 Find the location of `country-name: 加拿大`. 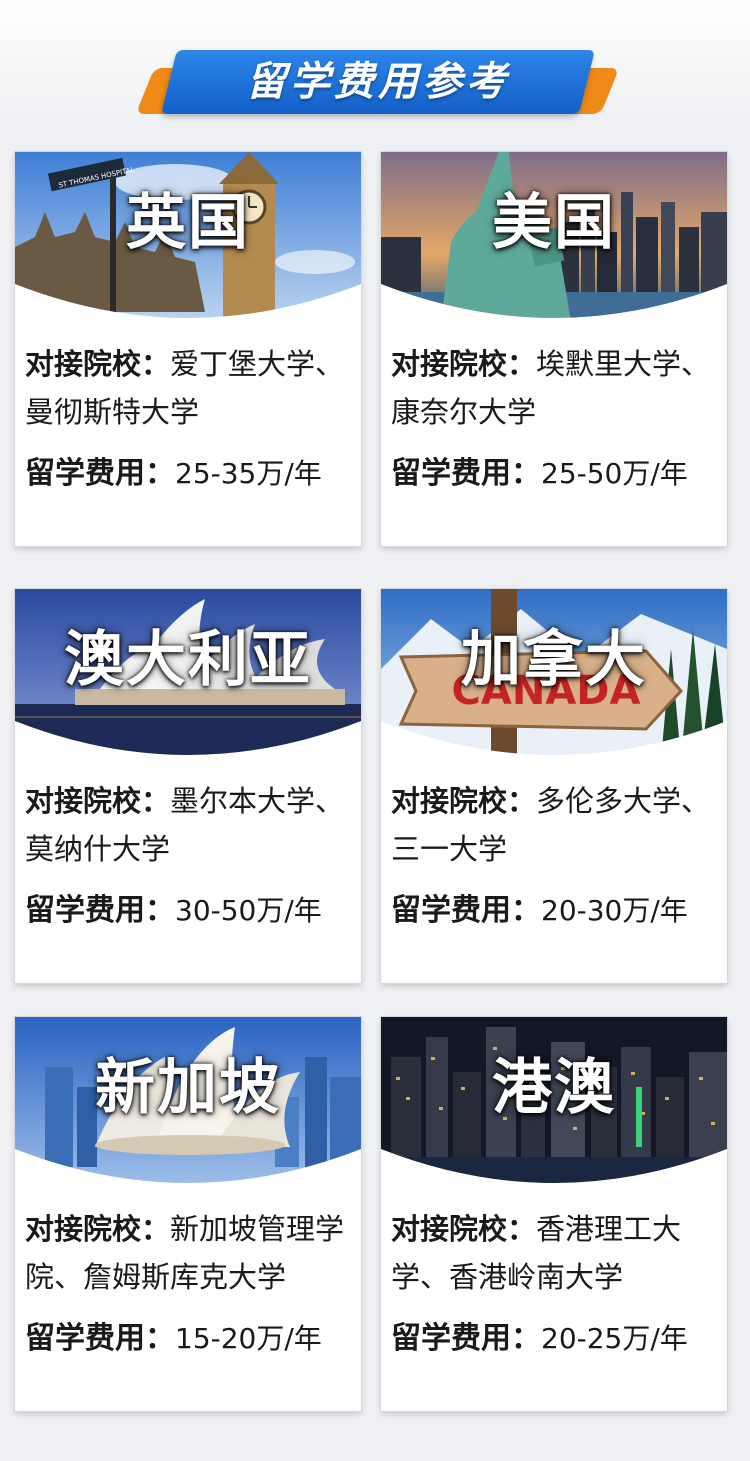

country-name: 加拿大 is located at coordinates (554, 660).